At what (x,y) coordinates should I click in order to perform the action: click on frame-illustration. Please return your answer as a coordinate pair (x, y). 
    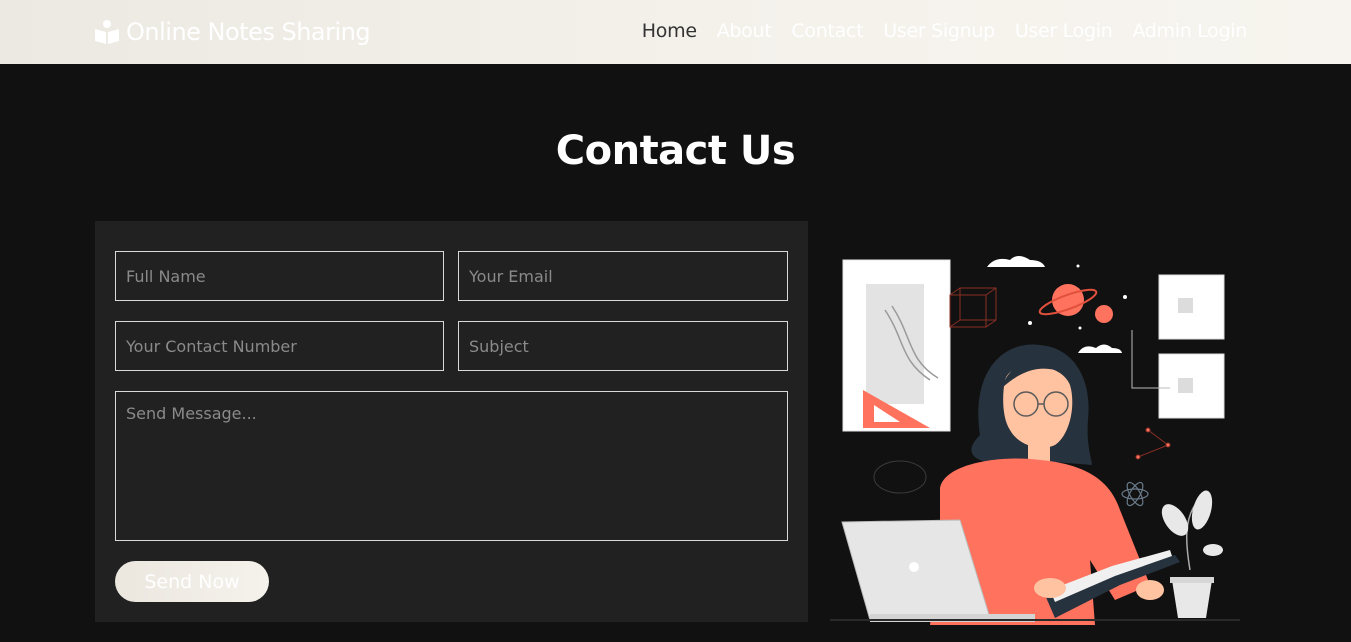
    Looking at the image, I should click on (896, 345).